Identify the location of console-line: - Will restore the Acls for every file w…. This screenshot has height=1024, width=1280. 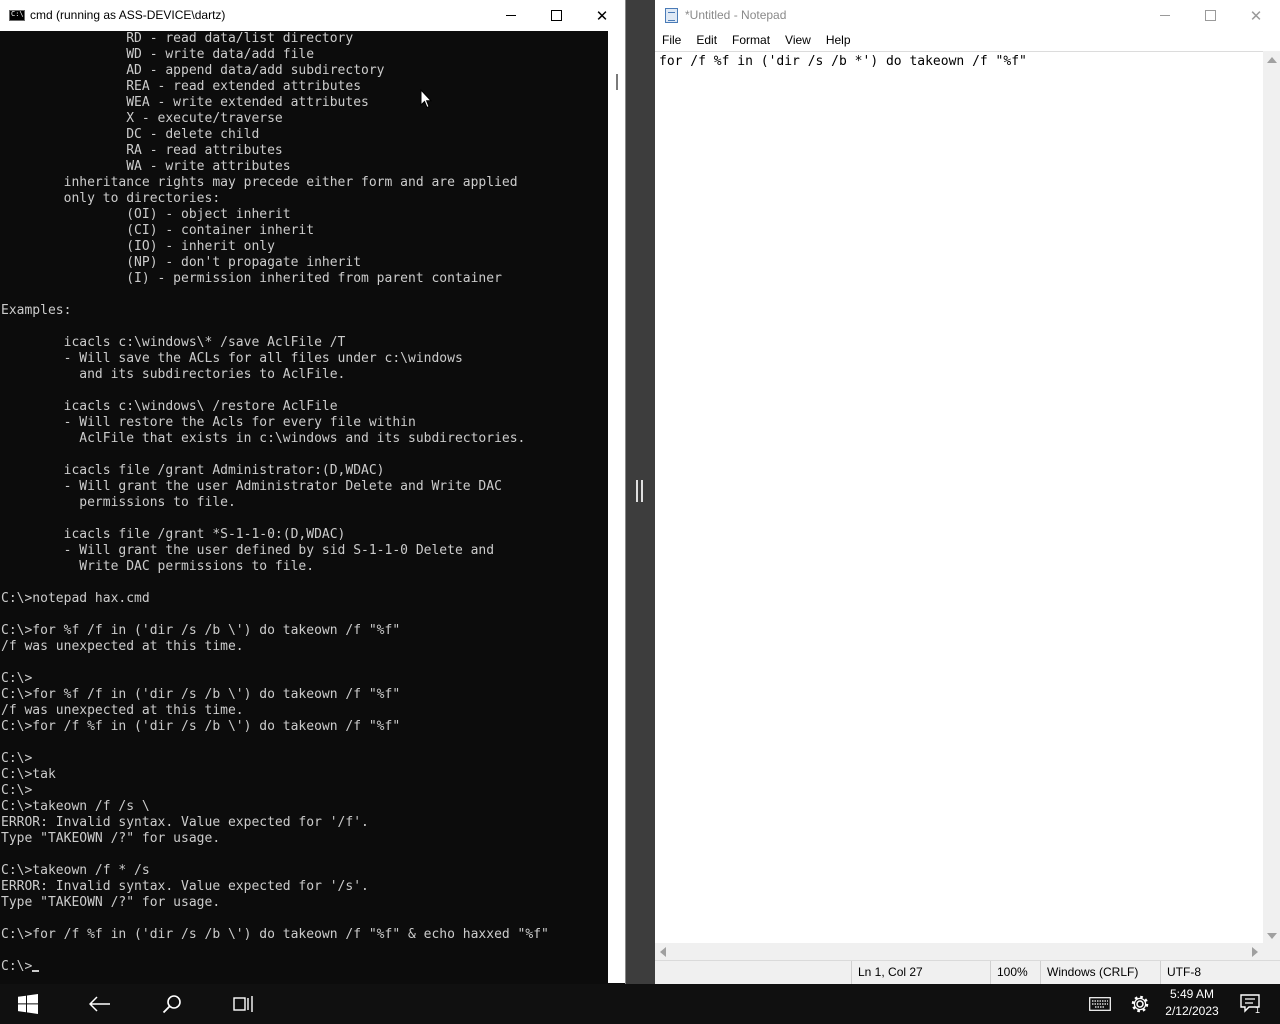
(239, 422).